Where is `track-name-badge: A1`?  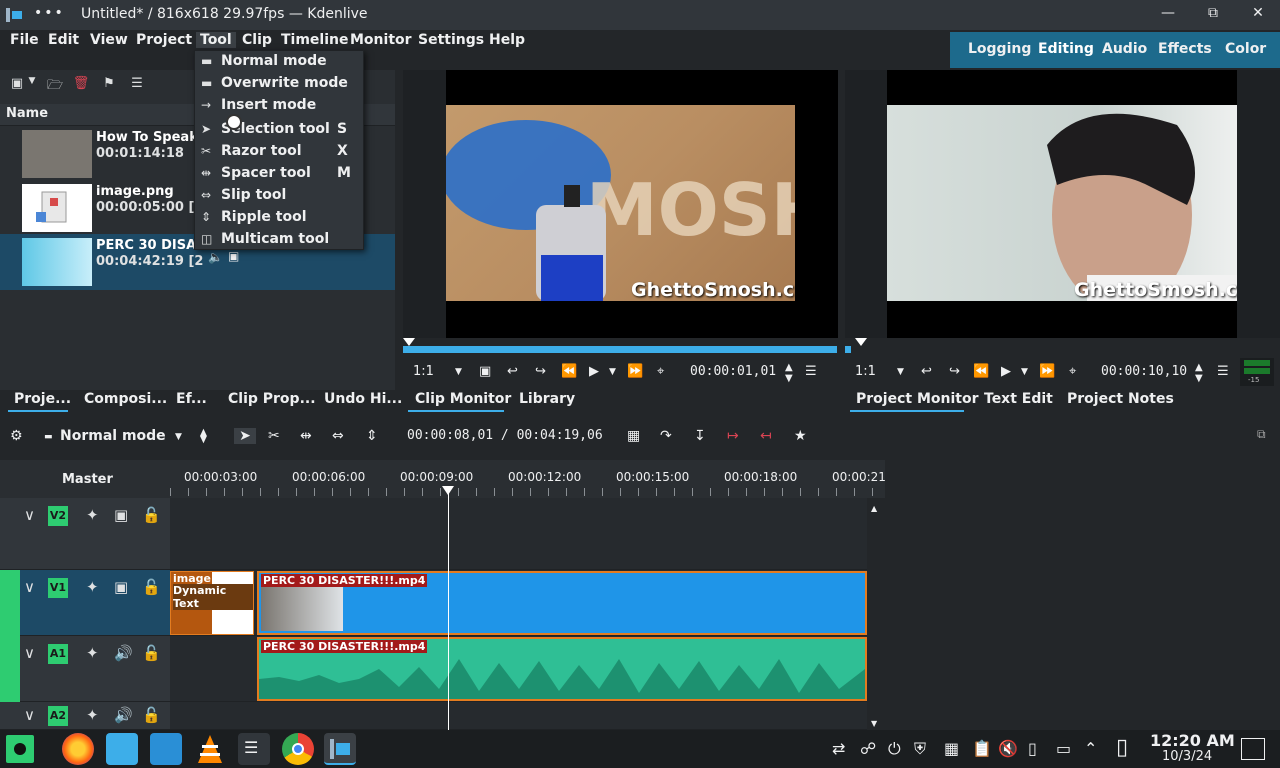 track-name-badge: A1 is located at coordinates (58, 654).